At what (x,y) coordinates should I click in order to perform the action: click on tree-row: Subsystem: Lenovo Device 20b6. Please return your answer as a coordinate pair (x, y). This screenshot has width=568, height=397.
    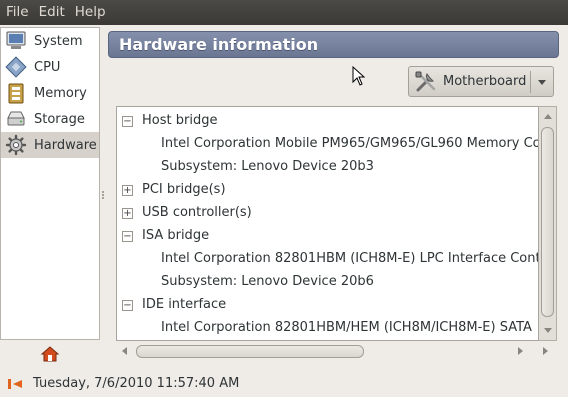
    Looking at the image, I should click on (327, 282).